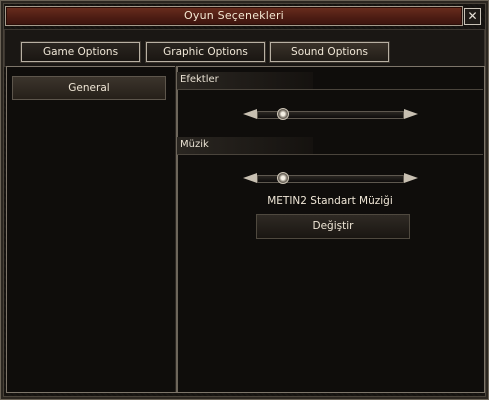 This screenshot has height=400, width=489. What do you see at coordinates (330, 154) in the screenshot?
I see `music-divider` at bounding box center [330, 154].